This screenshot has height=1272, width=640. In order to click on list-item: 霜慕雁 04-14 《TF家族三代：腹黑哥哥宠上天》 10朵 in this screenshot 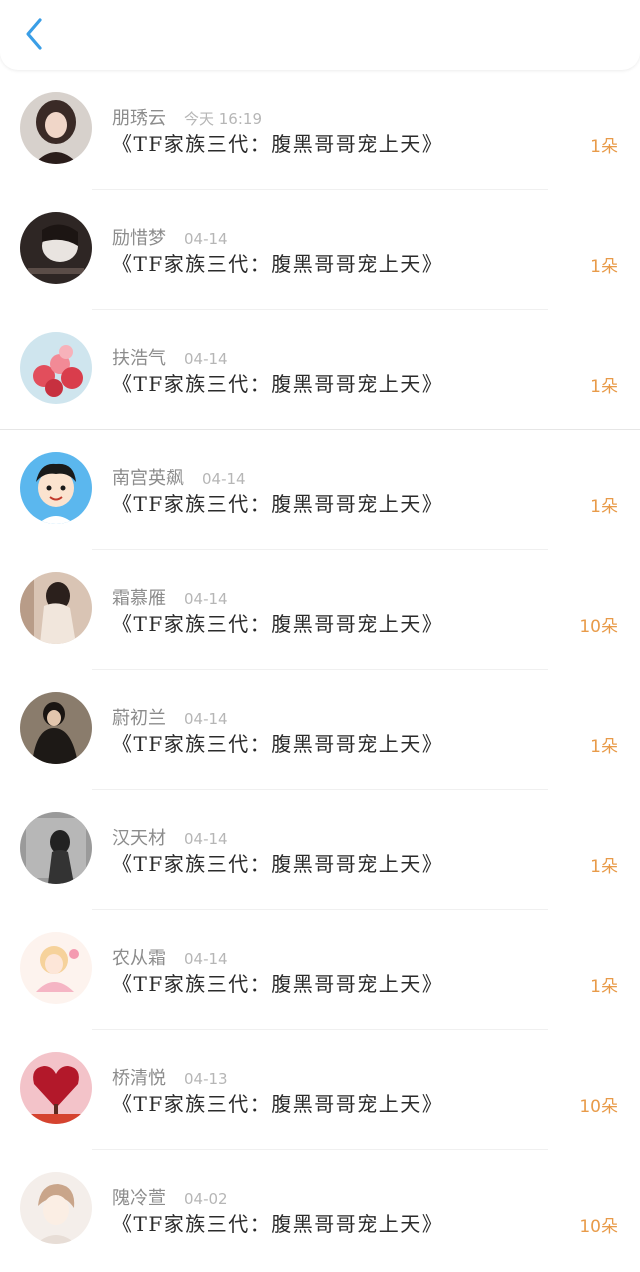, I will do `click(320, 610)`.